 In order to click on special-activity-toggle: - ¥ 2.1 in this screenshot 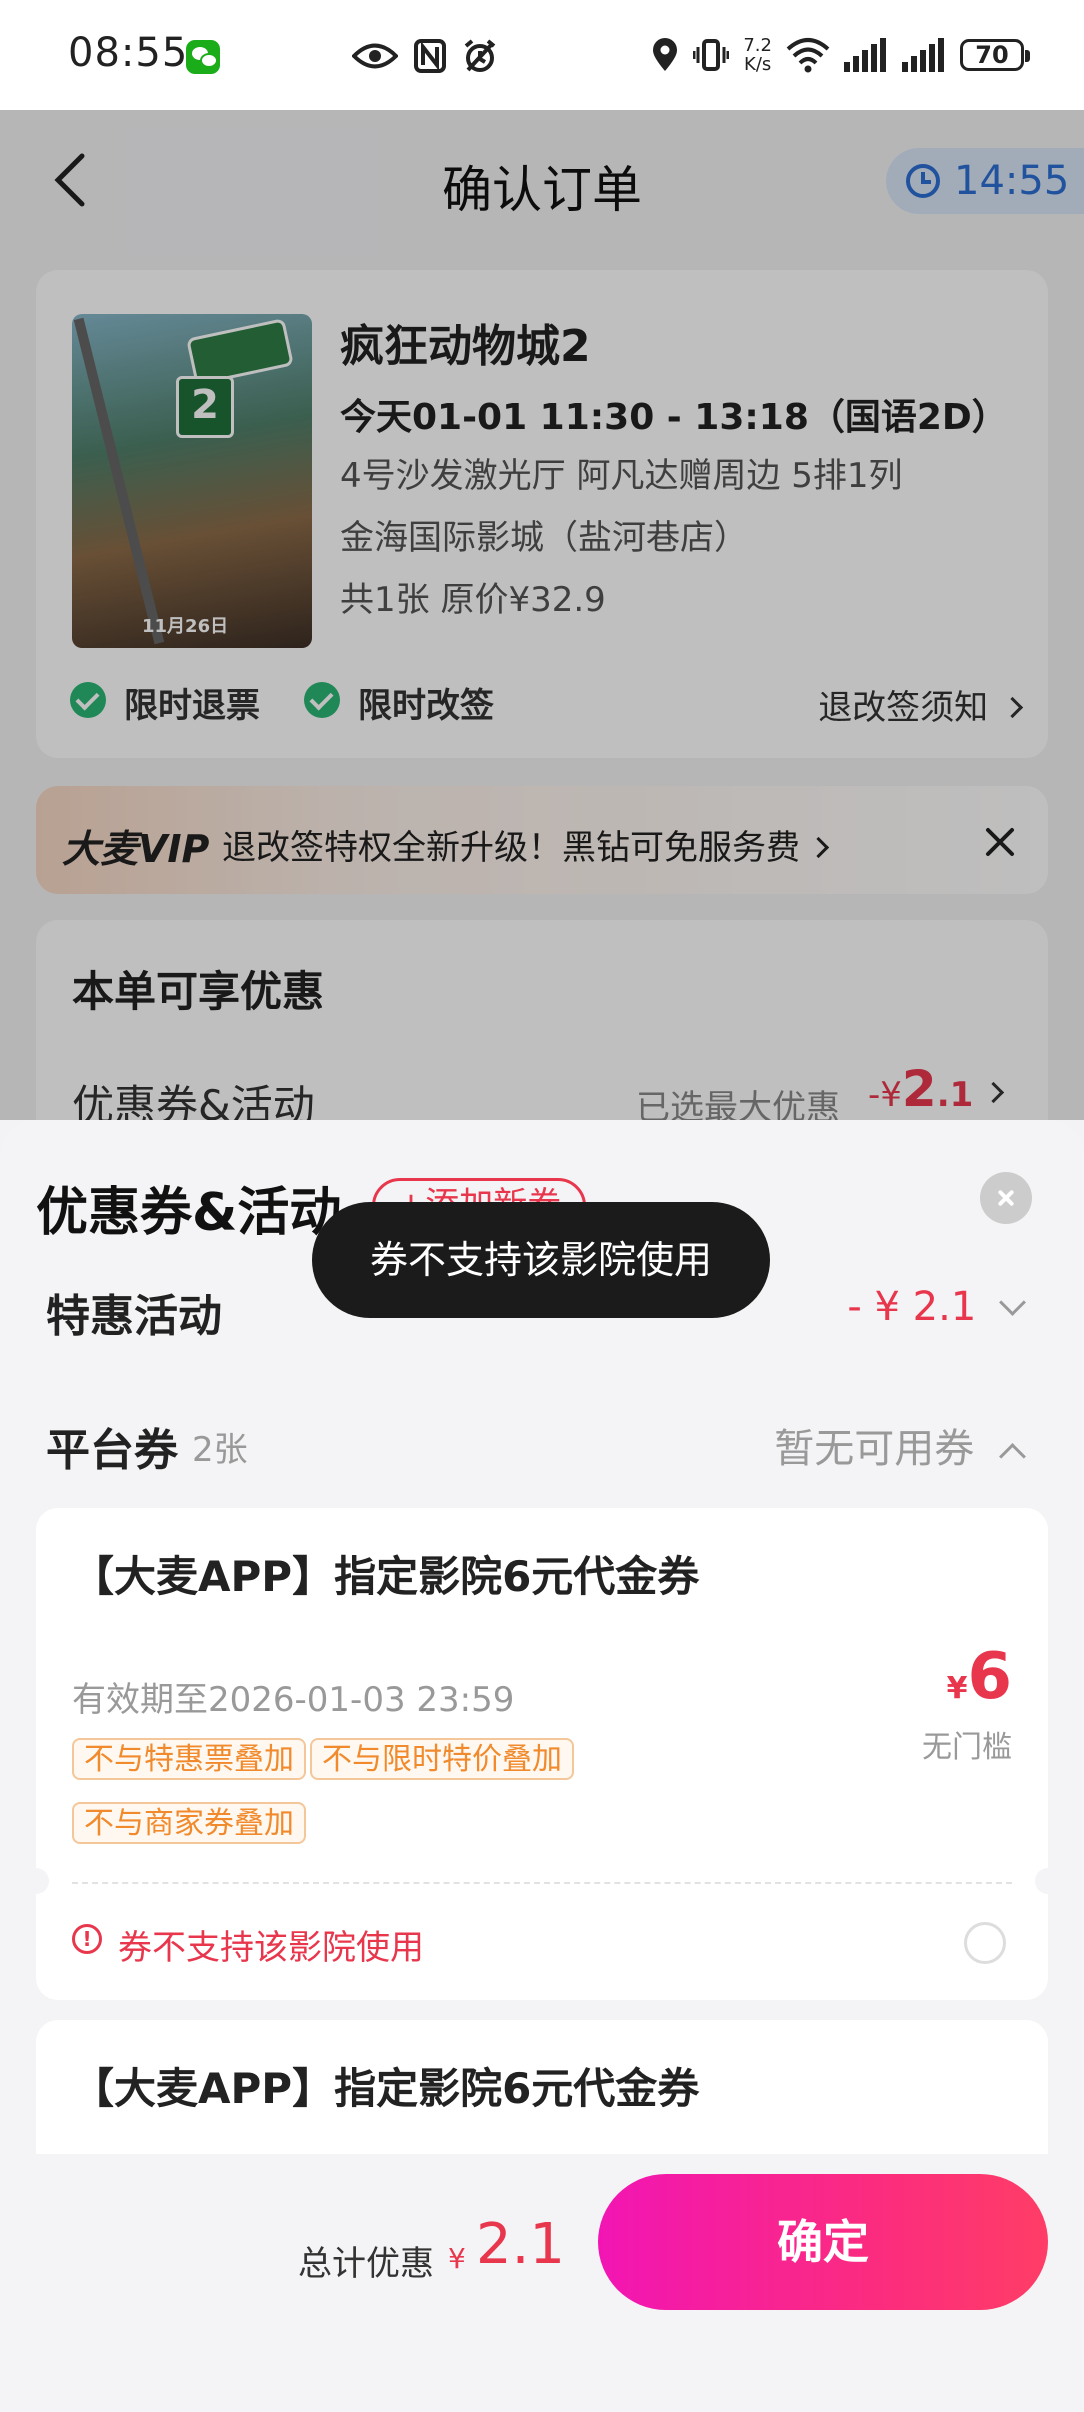, I will do `click(936, 1307)`.